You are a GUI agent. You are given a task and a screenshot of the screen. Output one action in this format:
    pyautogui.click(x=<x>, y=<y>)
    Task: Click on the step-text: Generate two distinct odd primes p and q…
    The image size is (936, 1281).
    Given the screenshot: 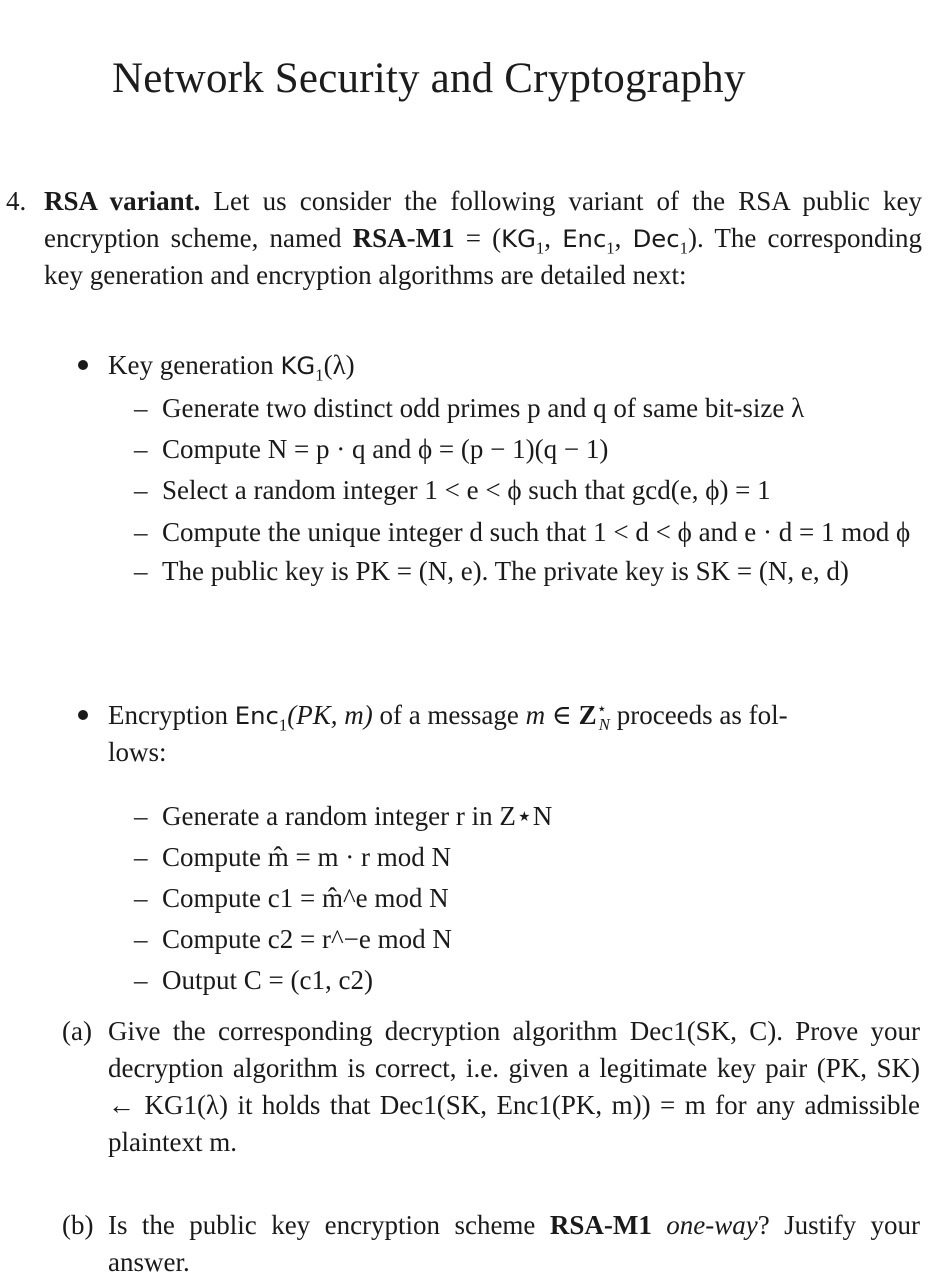 What is the action you would take?
    pyautogui.click(x=483, y=408)
    